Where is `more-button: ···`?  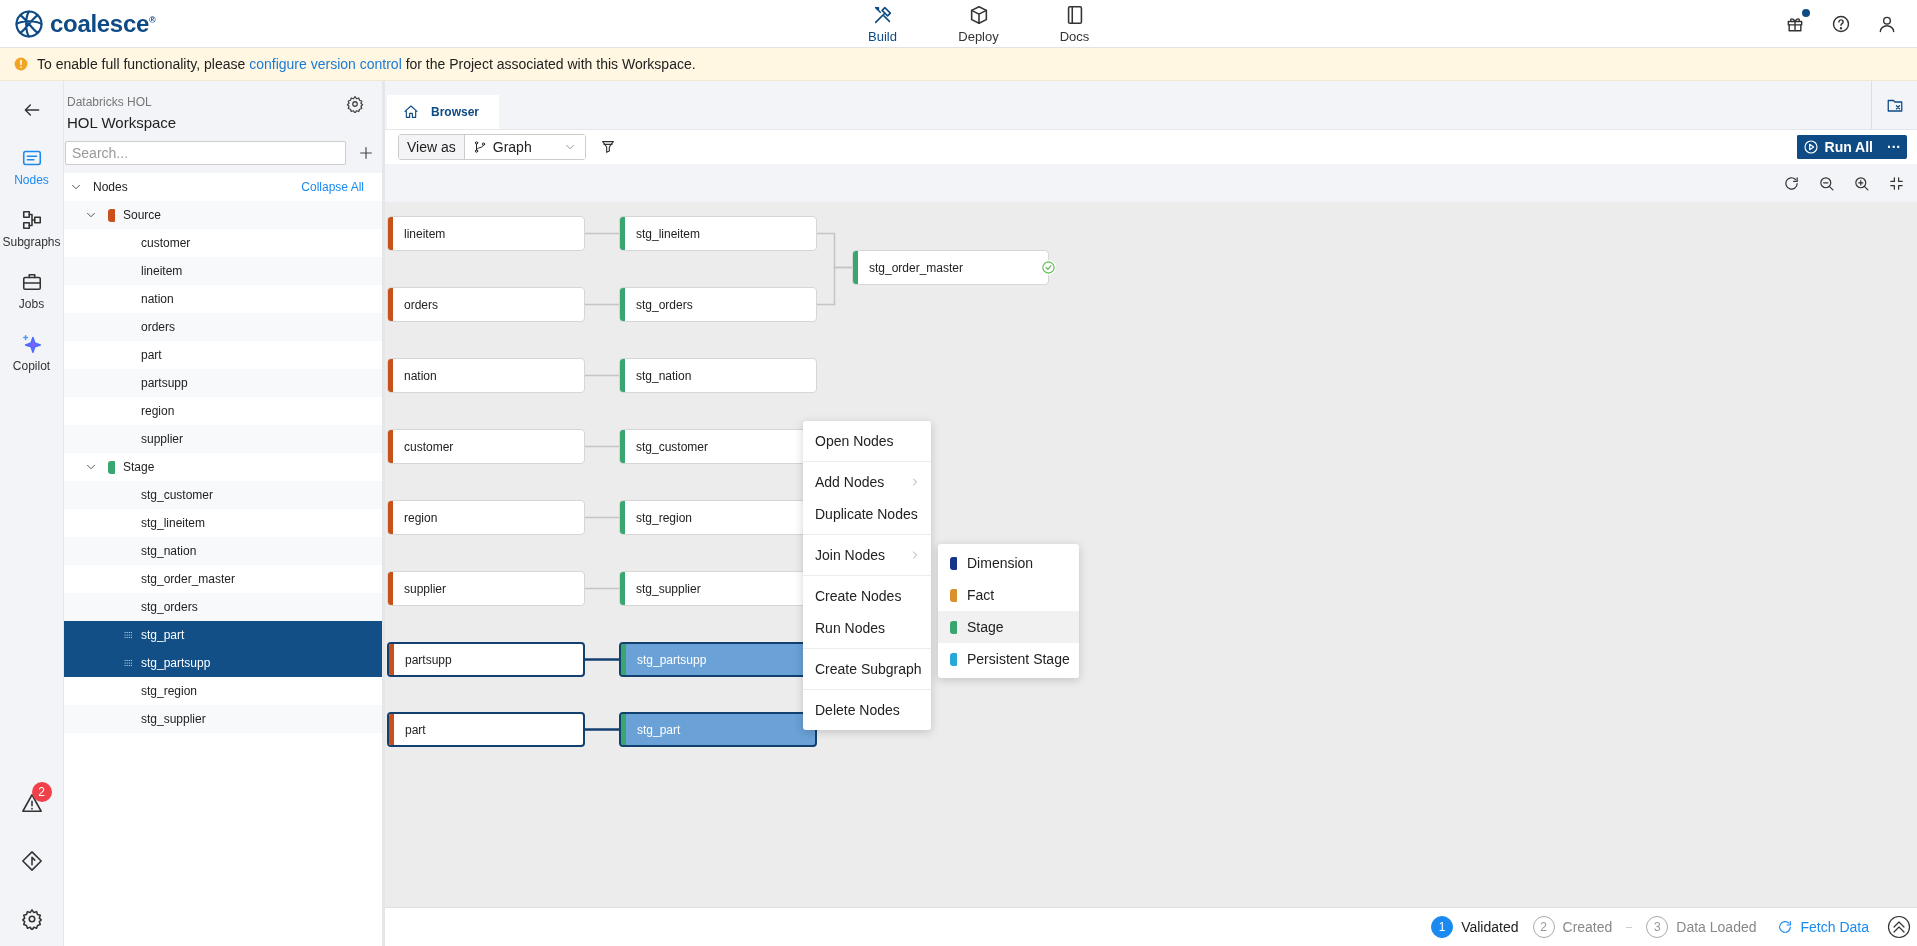
more-button: ··· is located at coordinates (1890, 147).